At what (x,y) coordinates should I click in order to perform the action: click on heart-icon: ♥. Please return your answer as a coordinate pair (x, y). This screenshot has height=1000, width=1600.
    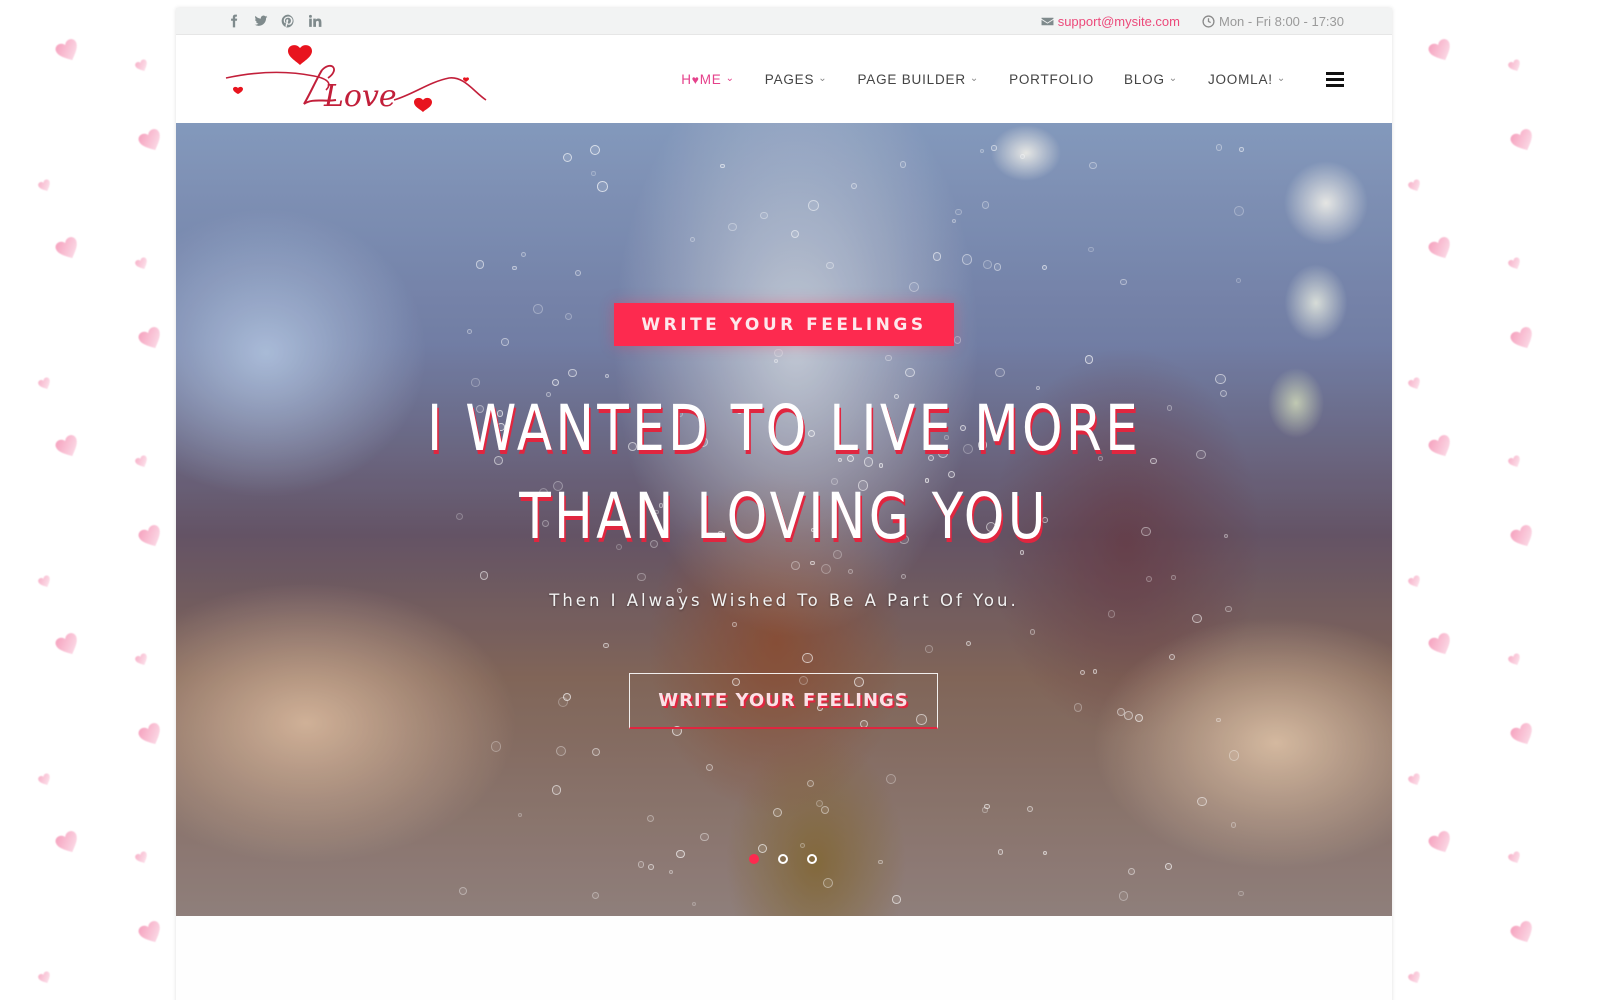
    Looking at the image, I should click on (695, 79).